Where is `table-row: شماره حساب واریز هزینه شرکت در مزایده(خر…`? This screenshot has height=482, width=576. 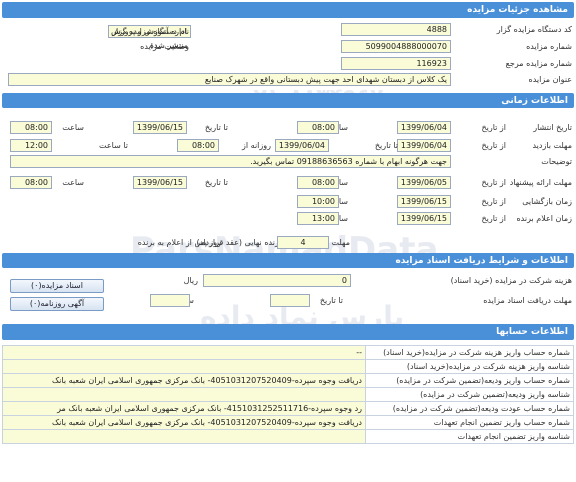 table-row: شماره حساب واریز هزینه شرکت در مزایده(خر… is located at coordinates (288, 352).